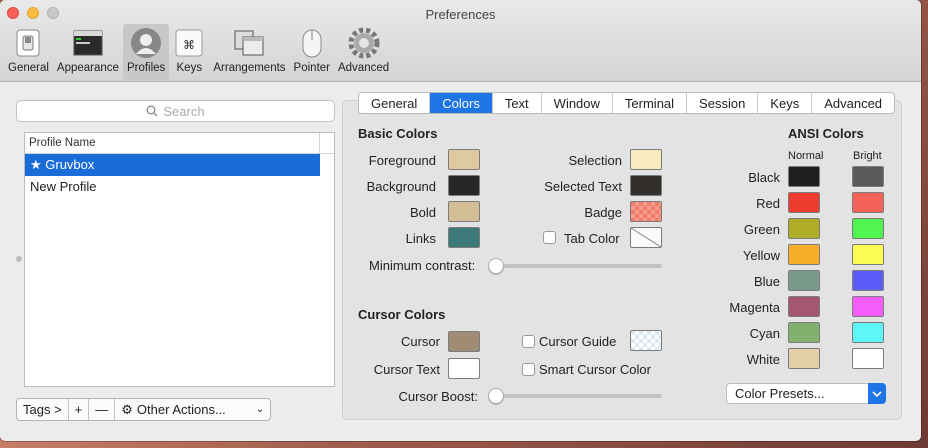 This screenshot has height=448, width=928. Describe the element at coordinates (152, 111) in the screenshot. I see `search-icon` at that location.